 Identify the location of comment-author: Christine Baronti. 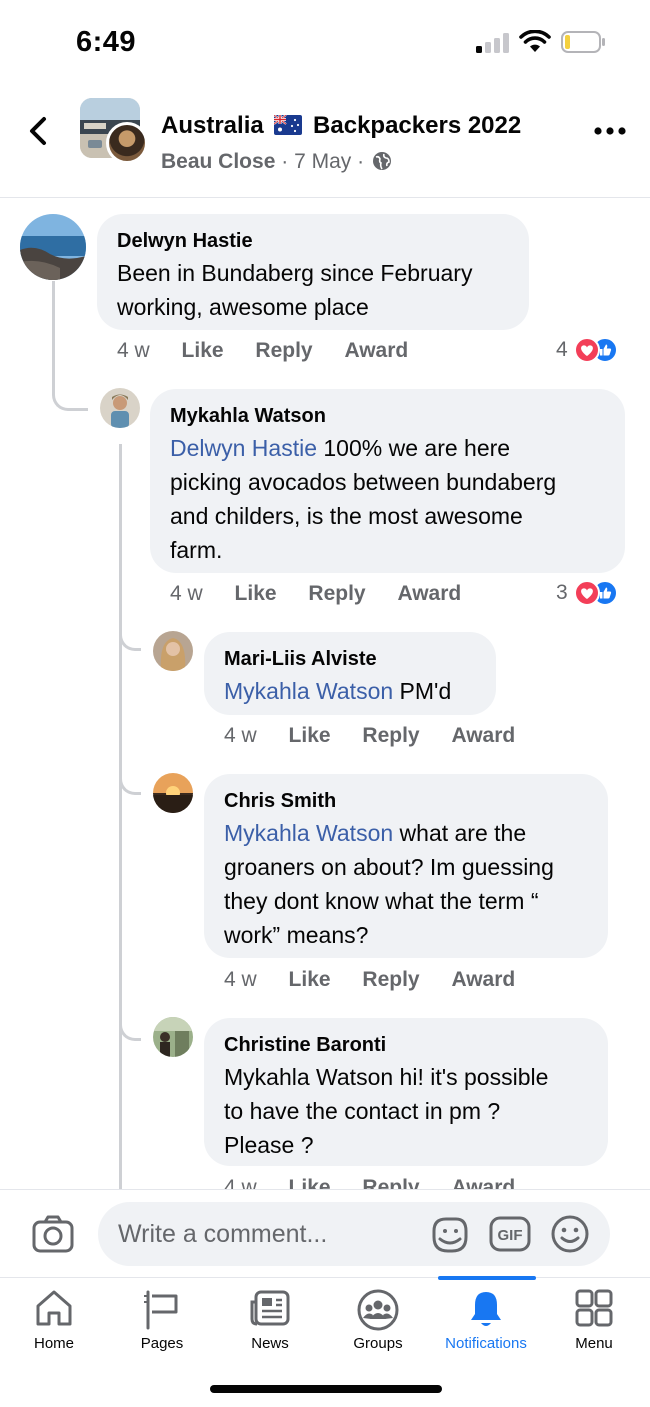
(406, 1045).